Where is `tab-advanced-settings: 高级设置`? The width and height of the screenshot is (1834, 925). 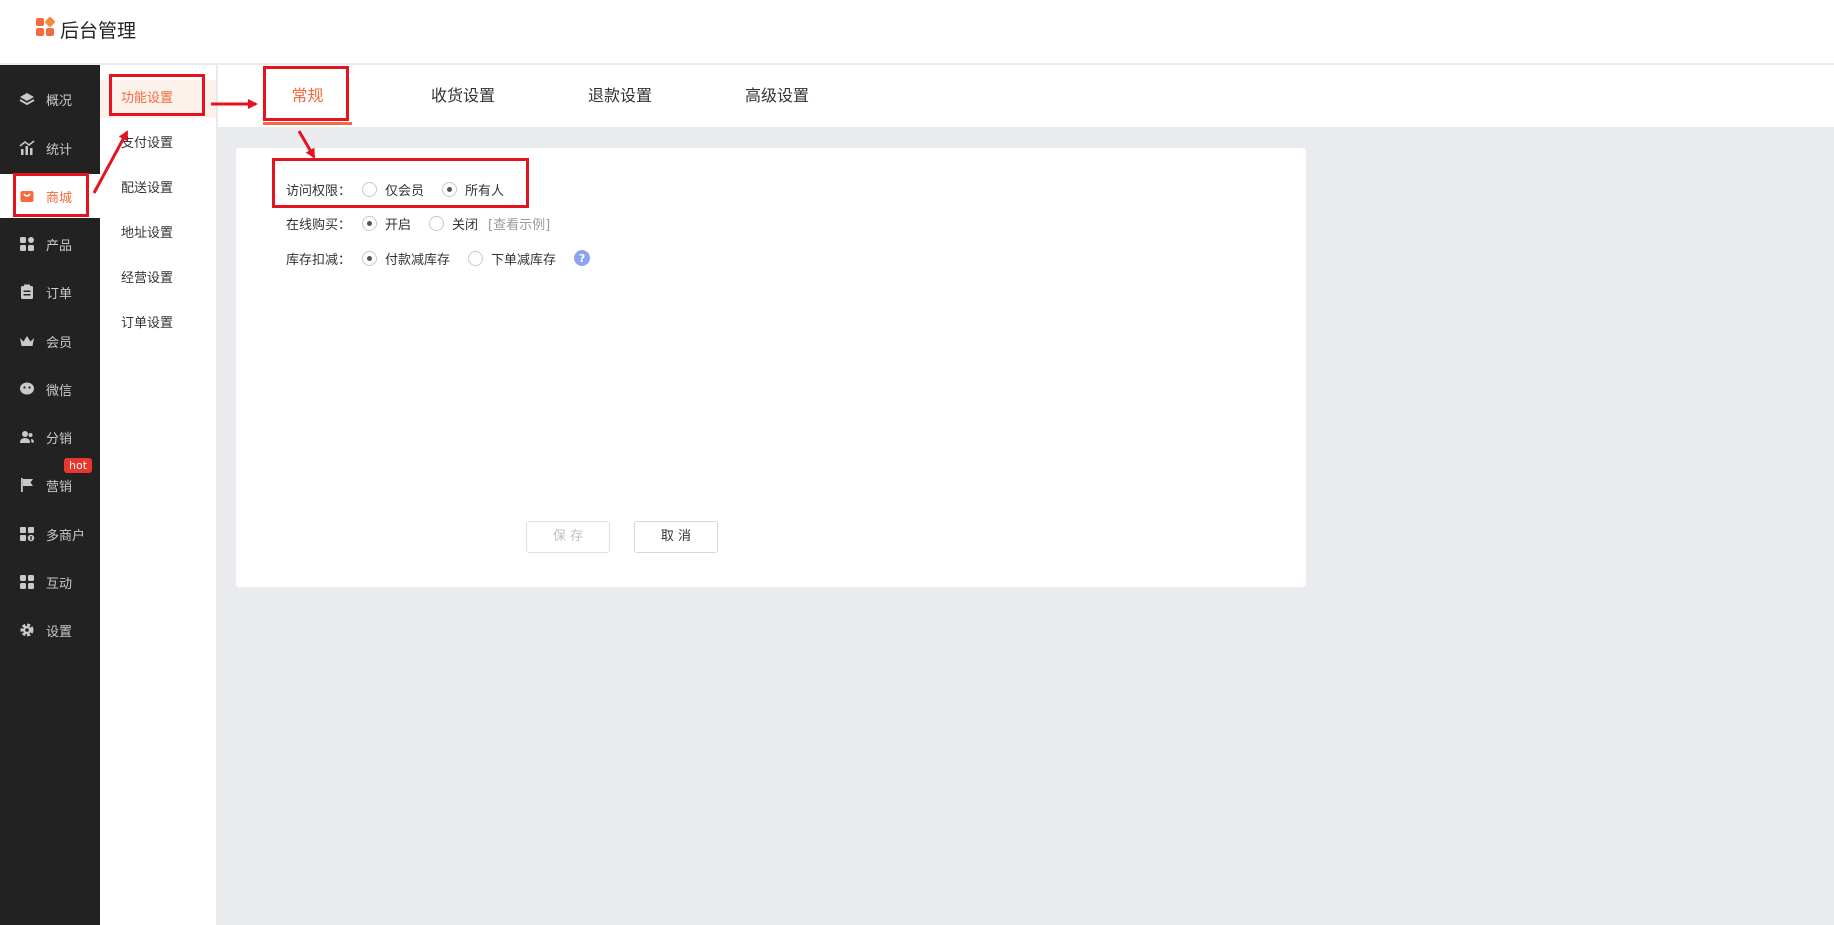 tab-advanced-settings: 高级设置 is located at coordinates (777, 96).